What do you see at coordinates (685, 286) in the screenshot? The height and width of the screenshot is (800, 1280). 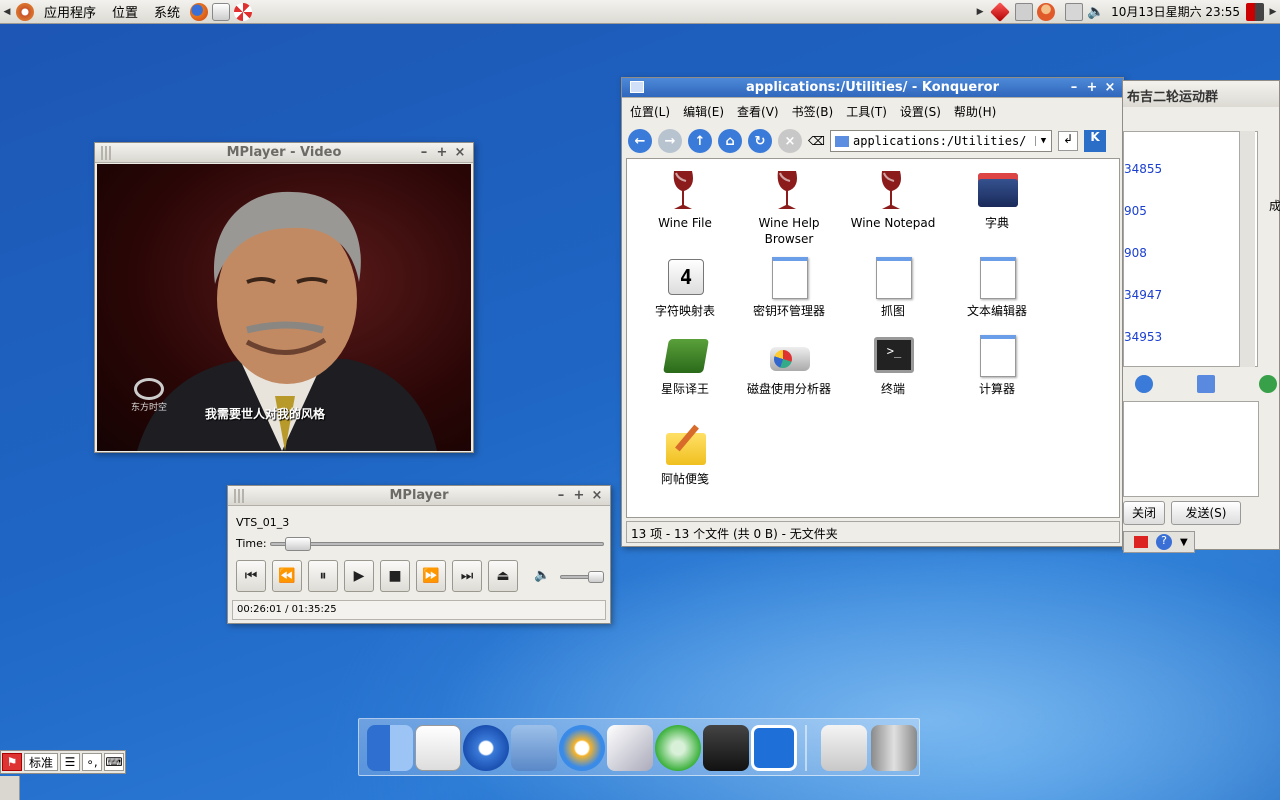 I see `file-item: 4 字符映射表` at bounding box center [685, 286].